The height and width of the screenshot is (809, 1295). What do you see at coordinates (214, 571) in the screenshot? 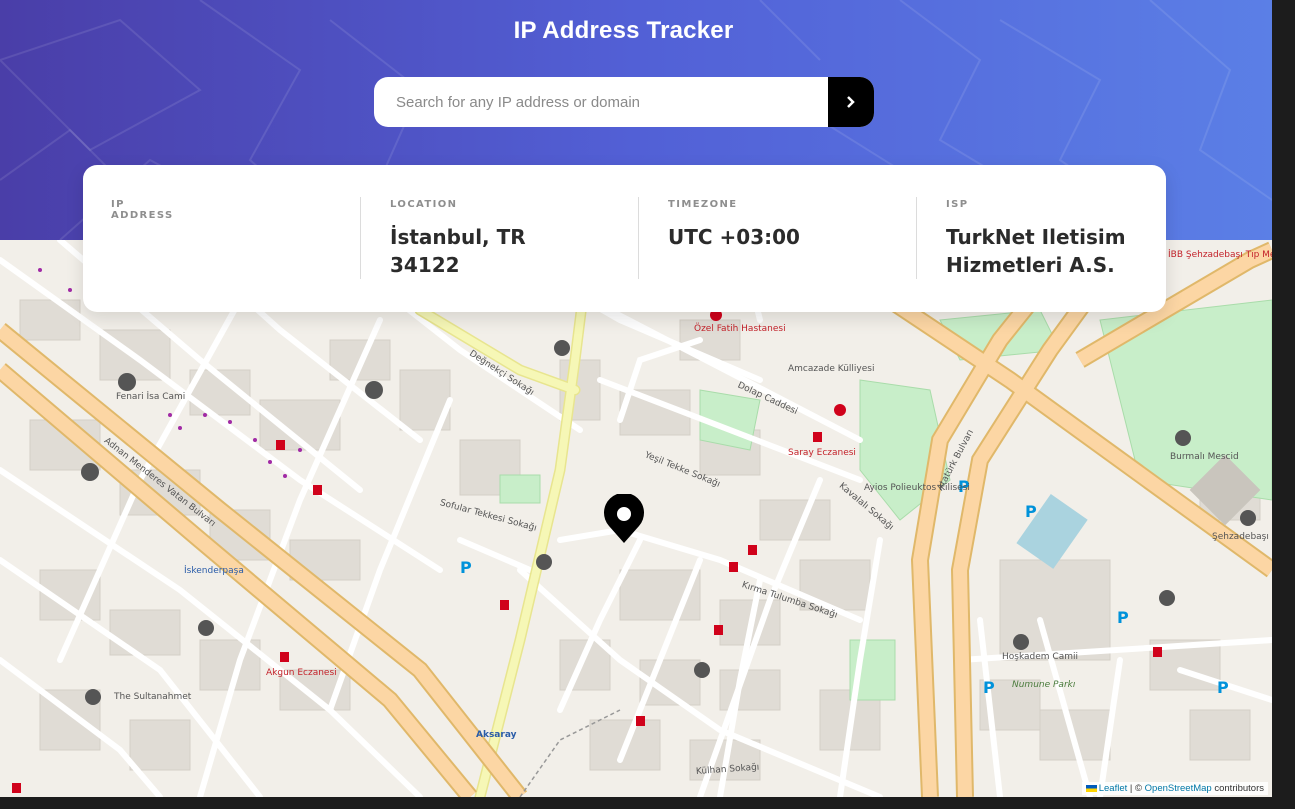
I see `label-iskenderpasa: İskenderpaşa` at bounding box center [214, 571].